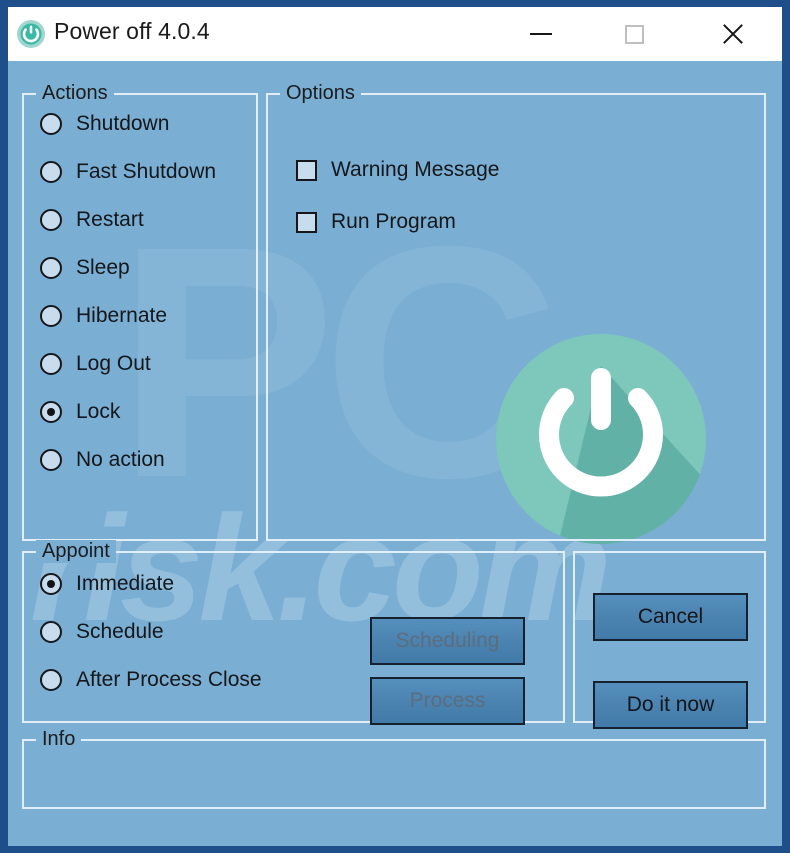 The width and height of the screenshot is (790, 853). I want to click on checkbox-run-program: Run Program, so click(376, 222).